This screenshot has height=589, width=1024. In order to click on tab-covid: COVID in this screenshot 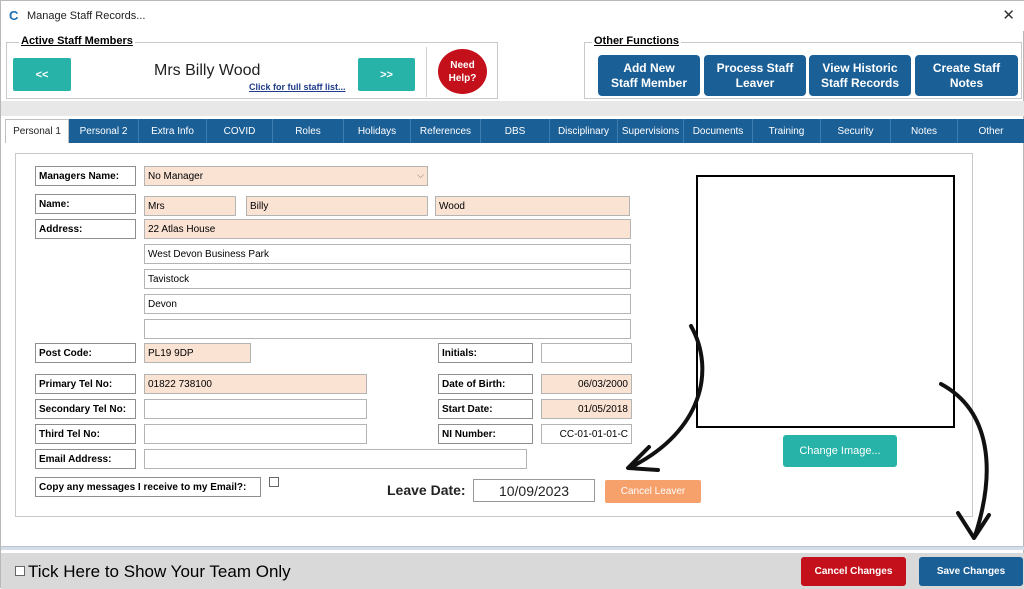, I will do `click(240, 131)`.